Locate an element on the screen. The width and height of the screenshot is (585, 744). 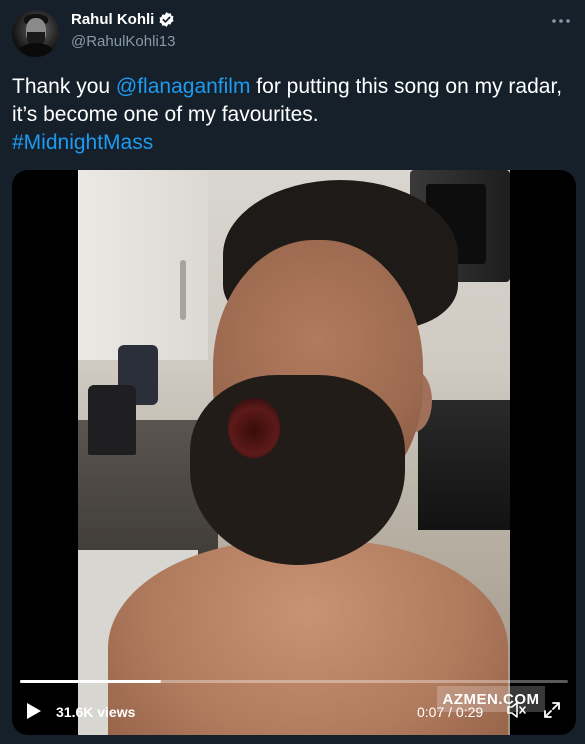
avatar-body is located at coordinates (36, 50).